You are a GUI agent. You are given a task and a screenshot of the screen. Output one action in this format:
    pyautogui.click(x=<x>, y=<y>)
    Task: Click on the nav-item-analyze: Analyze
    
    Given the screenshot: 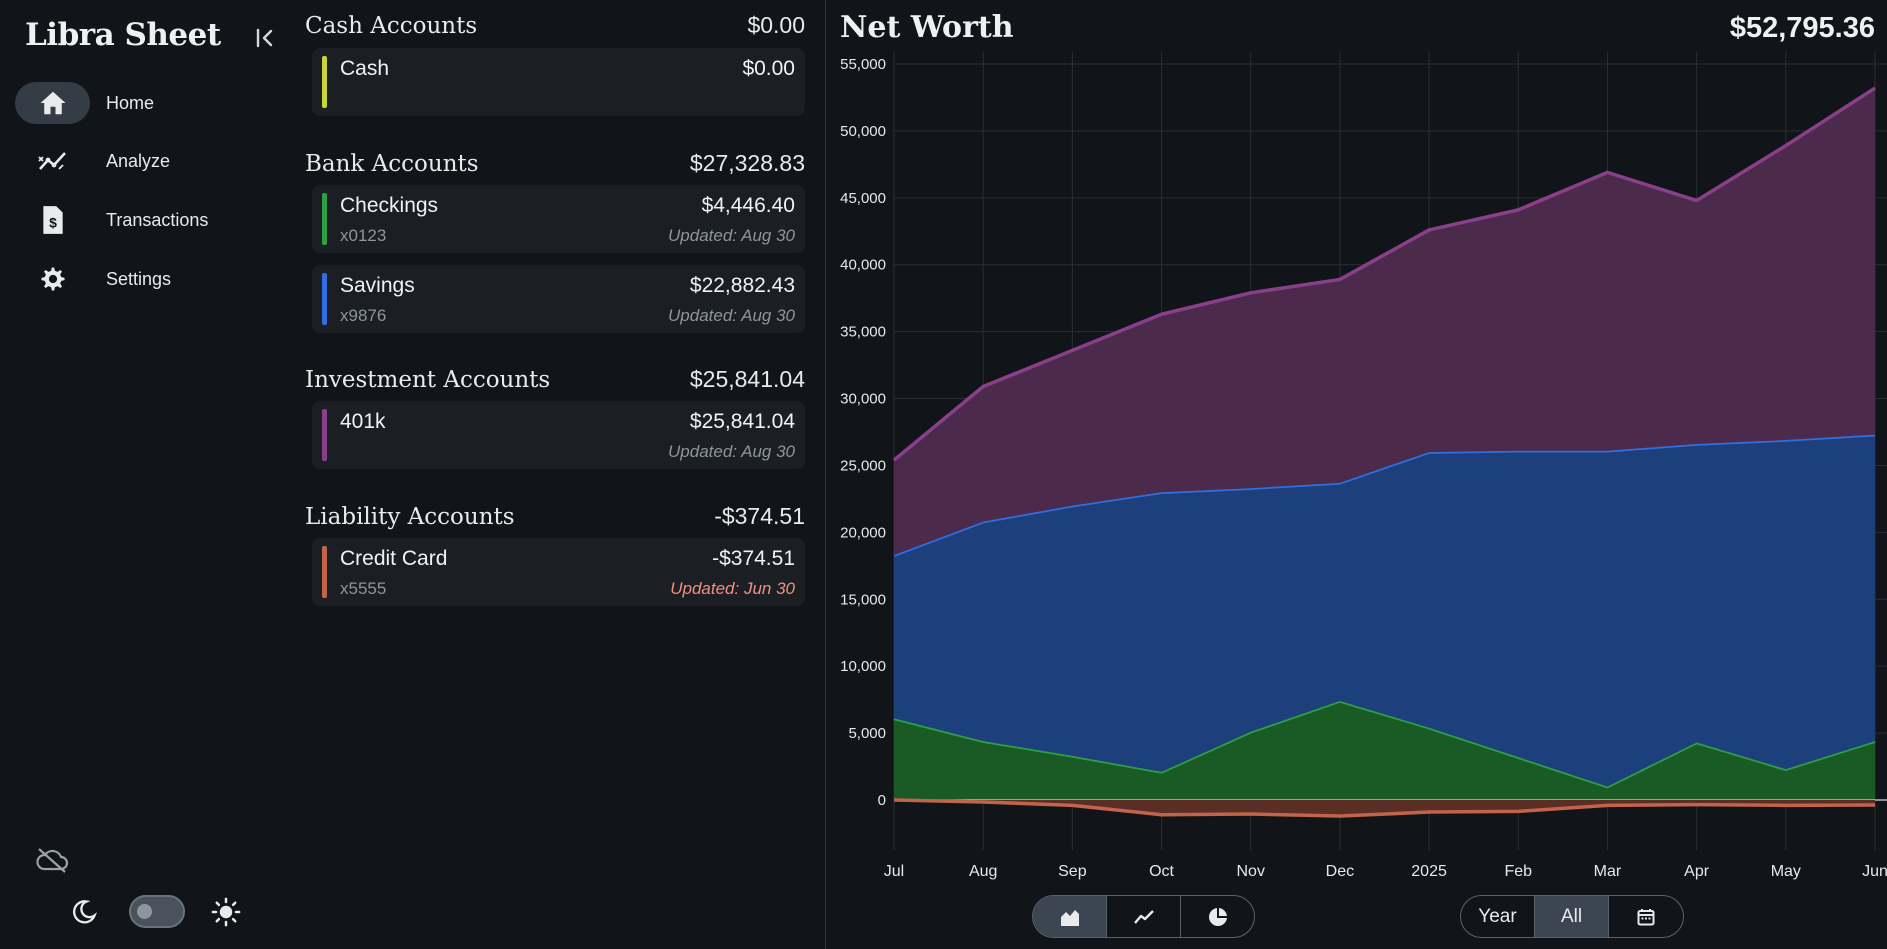 What is the action you would take?
    pyautogui.click(x=145, y=161)
    